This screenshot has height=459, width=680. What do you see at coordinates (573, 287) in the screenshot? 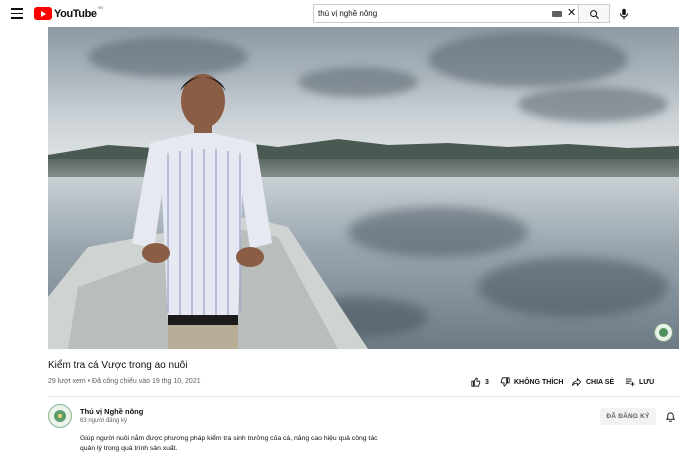
I see `water-reflection` at bounding box center [573, 287].